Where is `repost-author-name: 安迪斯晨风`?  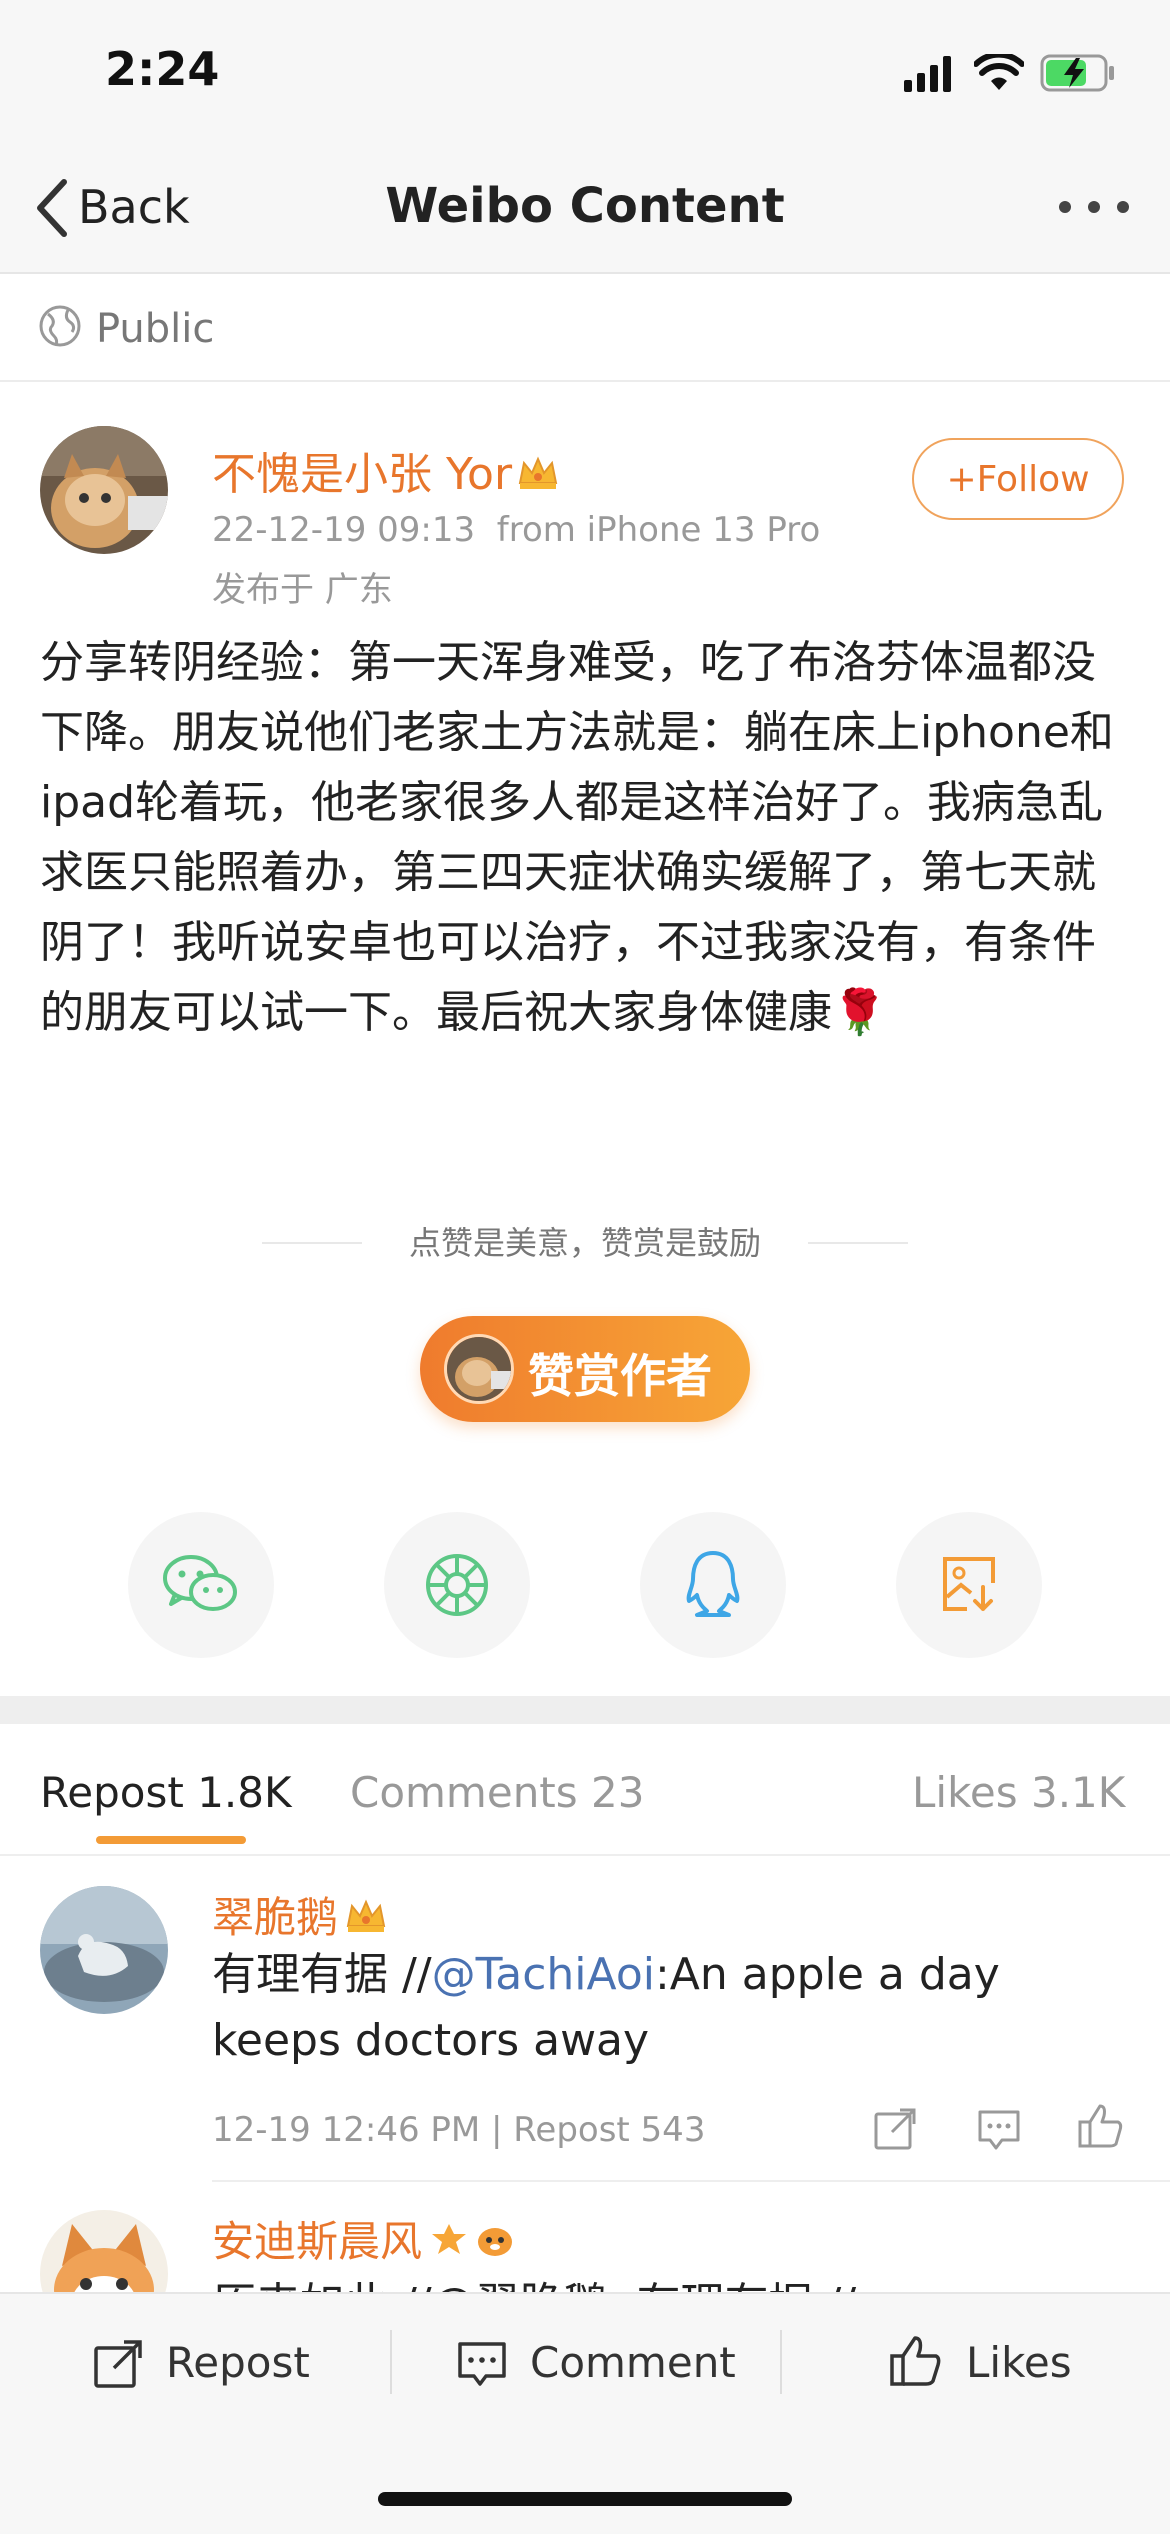
repost-author-name: 安迪斯晨风 is located at coordinates (364, 2238).